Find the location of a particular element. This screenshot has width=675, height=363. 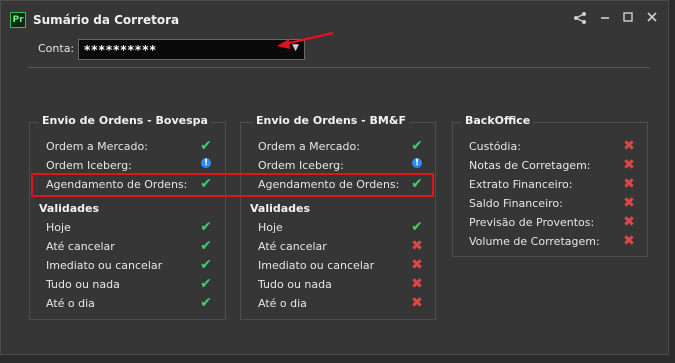

share-icon is located at coordinates (580, 19).